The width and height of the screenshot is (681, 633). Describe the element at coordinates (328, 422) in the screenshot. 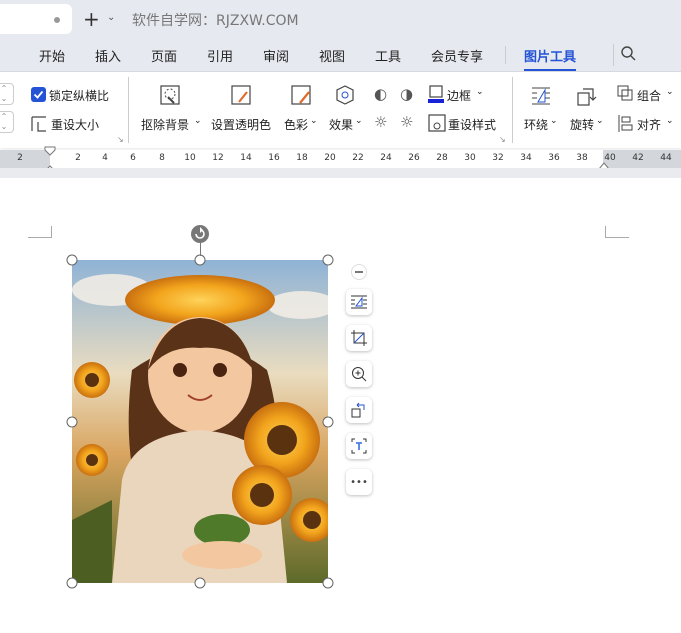

I see `resize-handle-right` at that location.